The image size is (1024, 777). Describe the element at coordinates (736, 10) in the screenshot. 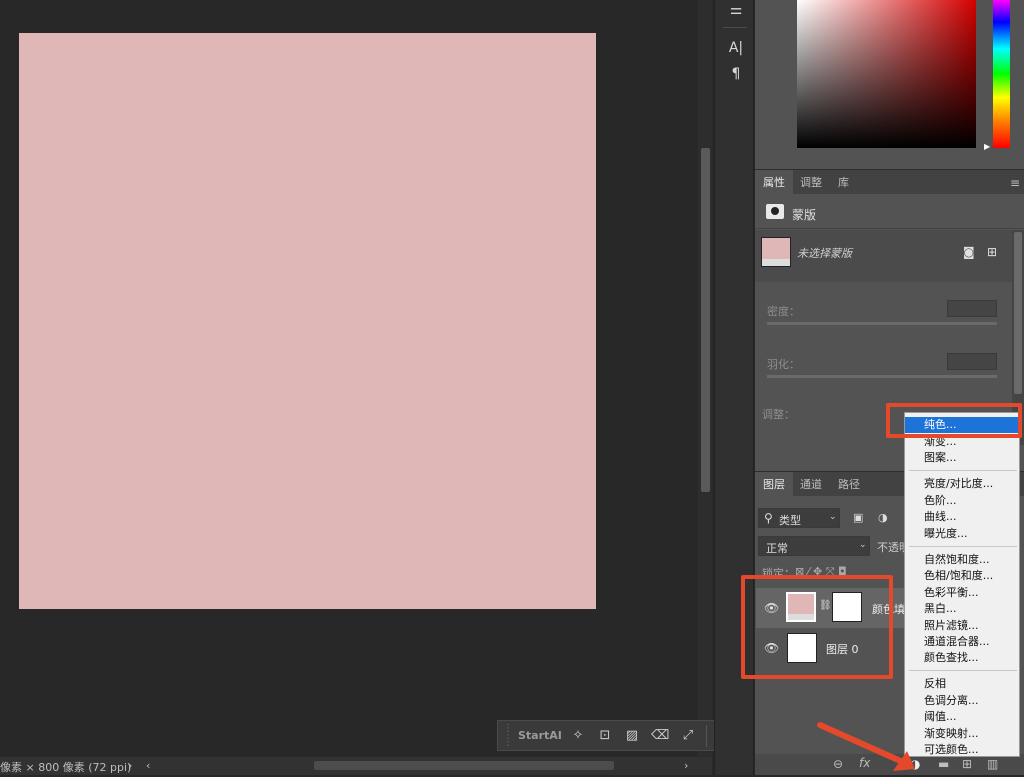

I see `sliders-icon: ⚌` at that location.